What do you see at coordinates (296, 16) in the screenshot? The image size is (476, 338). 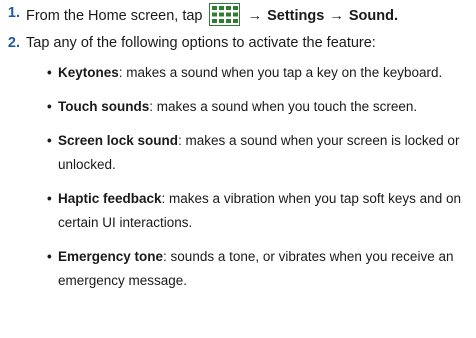 I see `settings-label: Settings` at bounding box center [296, 16].